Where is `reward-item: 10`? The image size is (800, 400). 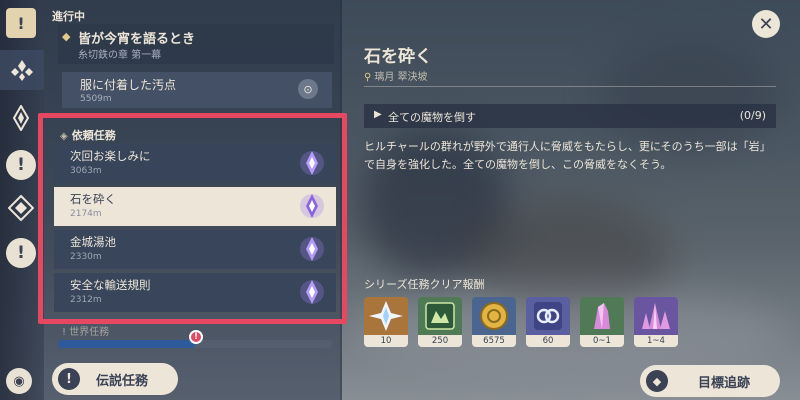
reward-item: 10 is located at coordinates (386, 322).